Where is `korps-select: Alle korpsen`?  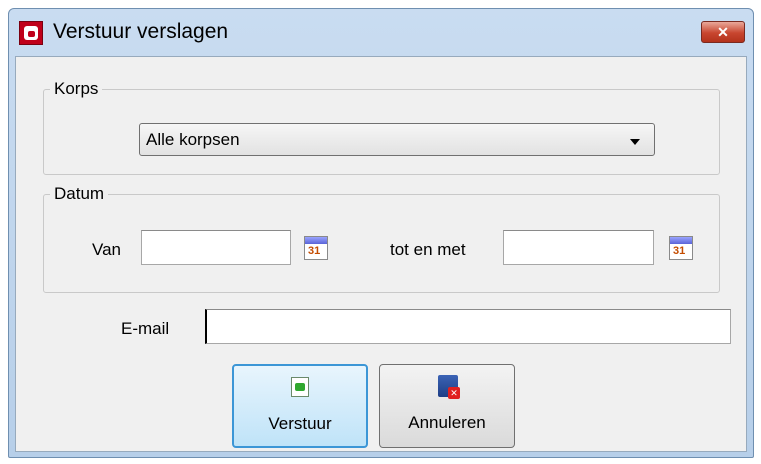 korps-select: Alle korpsen is located at coordinates (397, 139).